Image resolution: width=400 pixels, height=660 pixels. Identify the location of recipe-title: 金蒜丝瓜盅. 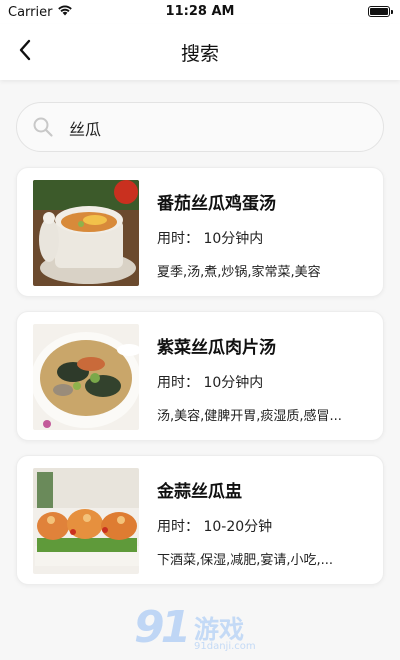
(199, 492).